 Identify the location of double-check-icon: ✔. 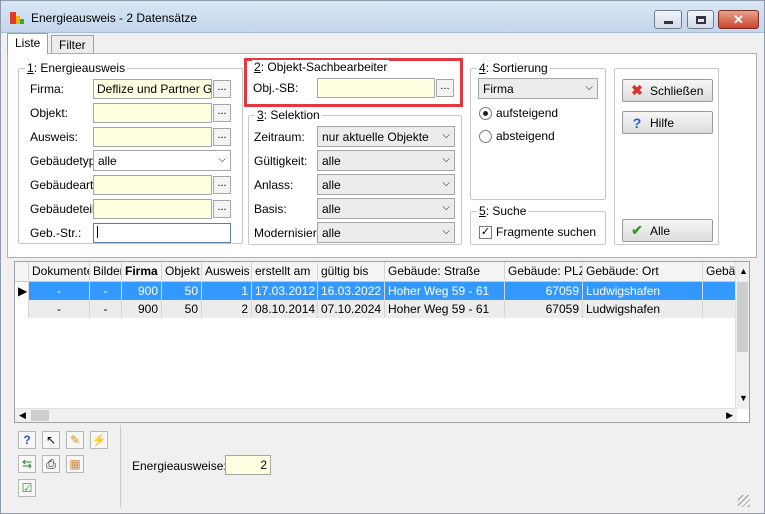
(637, 230).